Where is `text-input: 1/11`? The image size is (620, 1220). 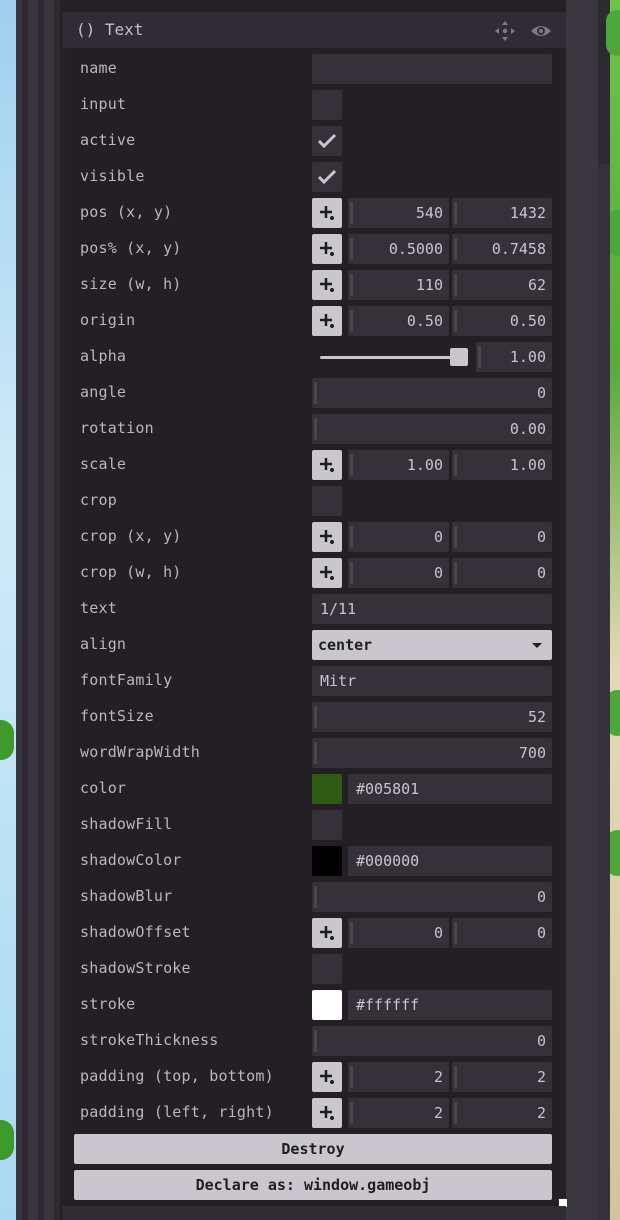
text-input: 1/11 is located at coordinates (432, 609).